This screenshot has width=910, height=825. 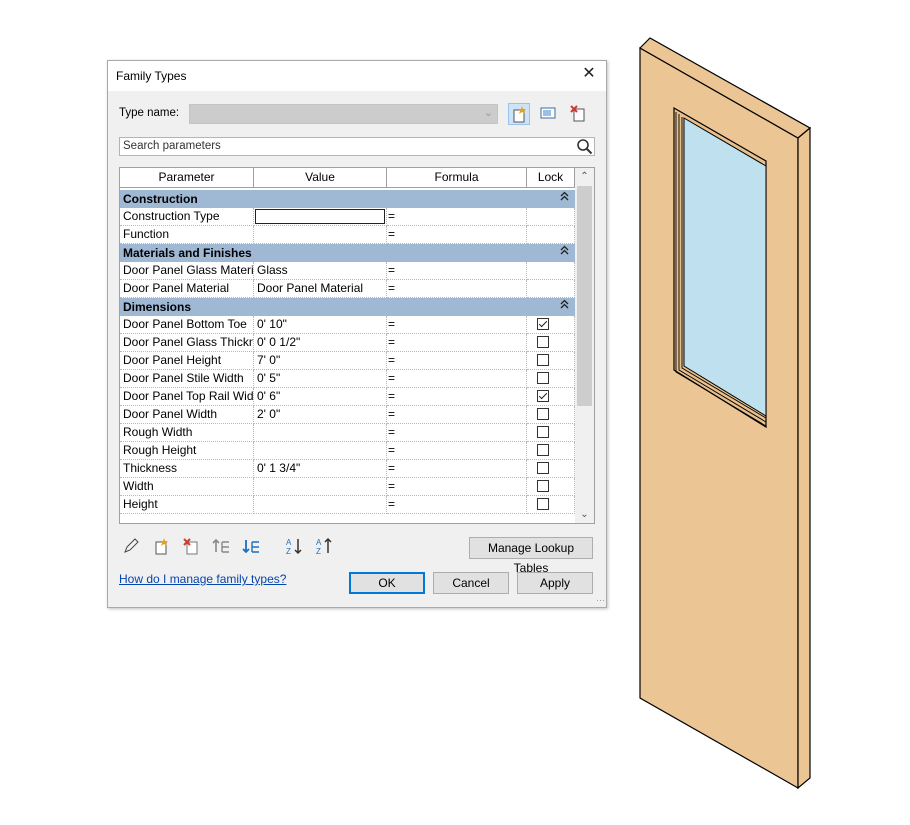 What do you see at coordinates (387, 583) in the screenshot?
I see `ok-button: OK` at bounding box center [387, 583].